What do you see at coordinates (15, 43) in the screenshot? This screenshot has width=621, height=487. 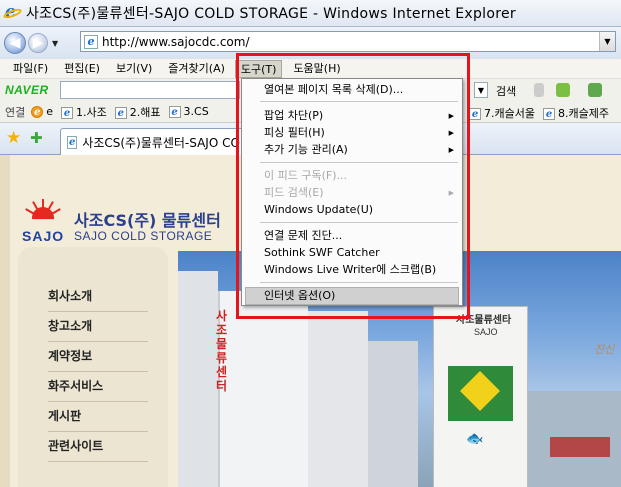 I see `back-button: ◀` at bounding box center [15, 43].